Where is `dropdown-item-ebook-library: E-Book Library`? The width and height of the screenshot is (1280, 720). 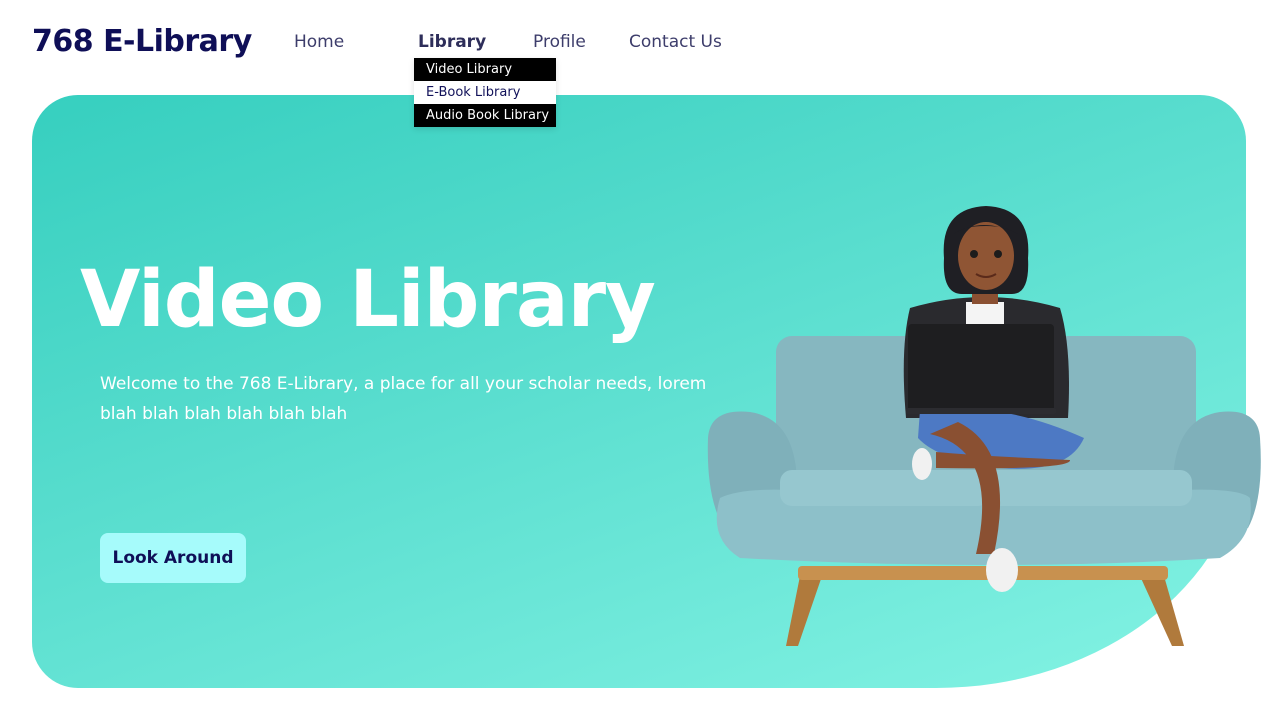
dropdown-item-ebook-library: E-Book Library is located at coordinates (485, 92).